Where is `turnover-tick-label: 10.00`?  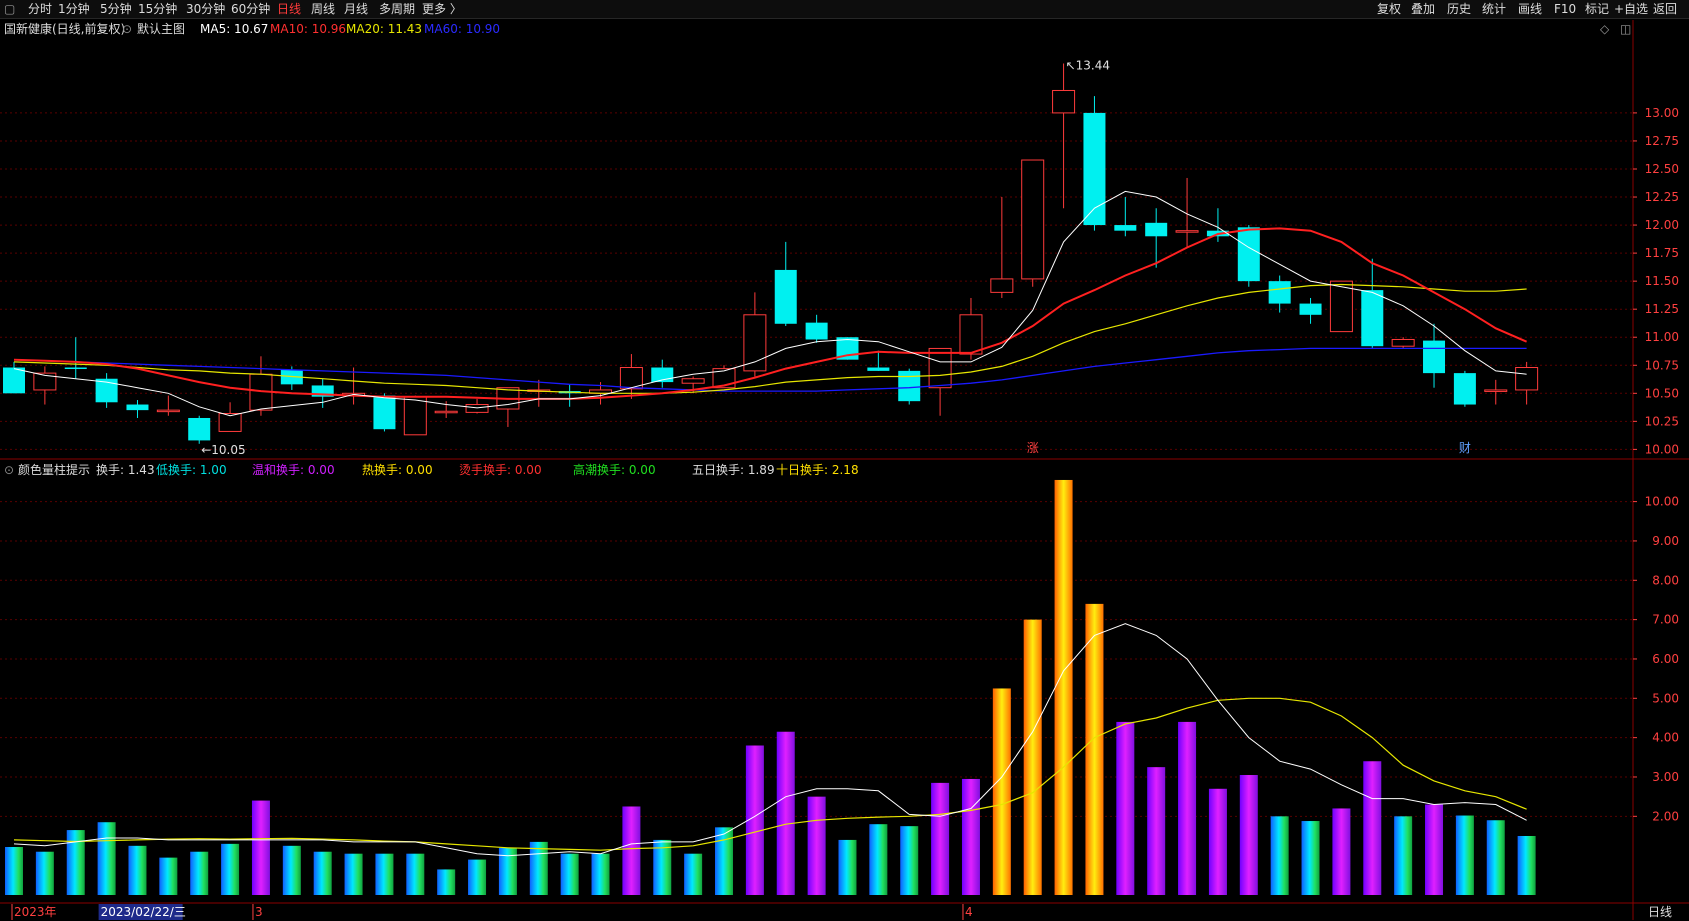 turnover-tick-label: 10.00 is located at coordinates (1662, 502).